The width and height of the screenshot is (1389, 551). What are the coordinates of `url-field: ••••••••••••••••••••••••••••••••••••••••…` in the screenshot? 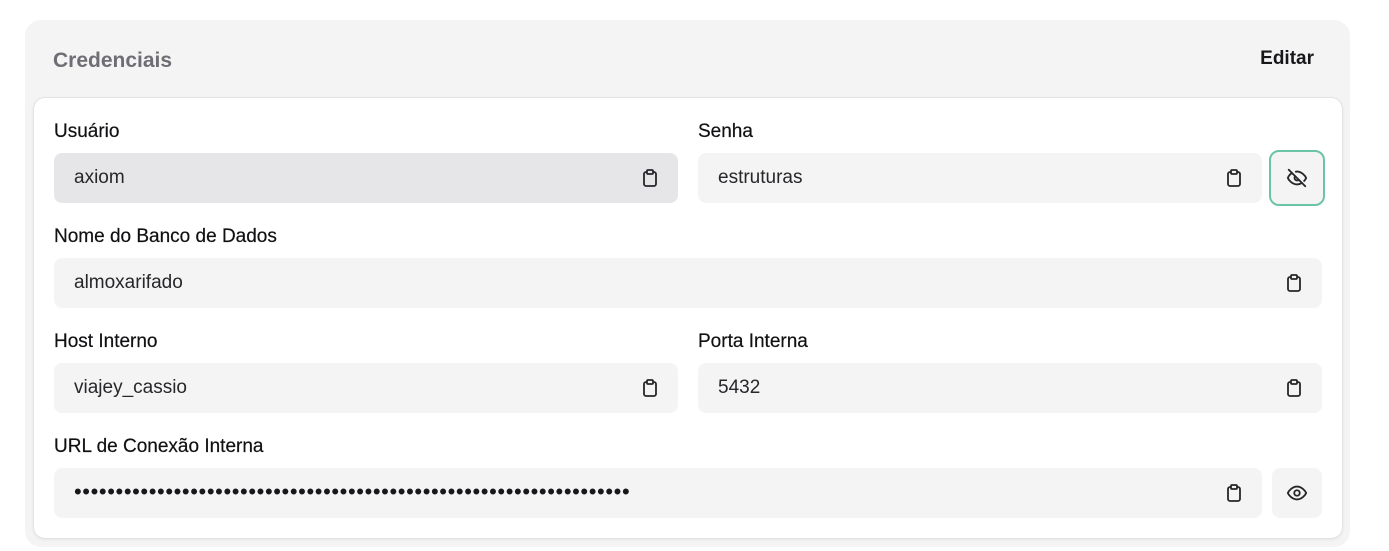 It's located at (658, 493).